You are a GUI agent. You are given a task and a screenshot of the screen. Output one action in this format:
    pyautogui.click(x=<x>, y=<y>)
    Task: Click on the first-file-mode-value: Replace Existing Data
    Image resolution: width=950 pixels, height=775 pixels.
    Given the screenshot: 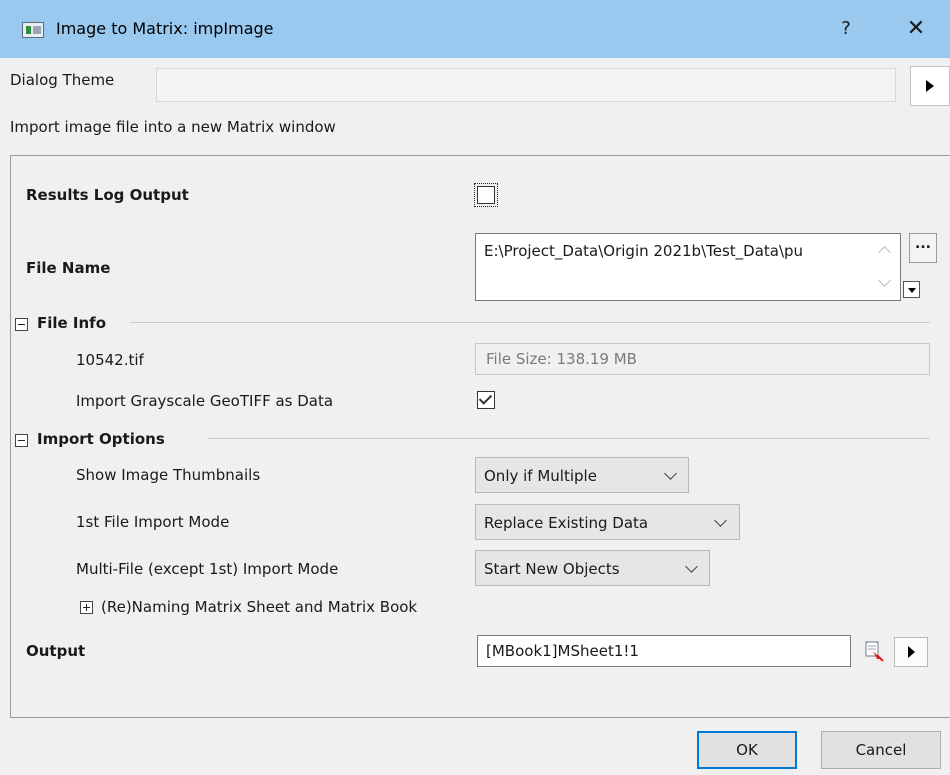 What is the action you would take?
    pyautogui.click(x=566, y=523)
    